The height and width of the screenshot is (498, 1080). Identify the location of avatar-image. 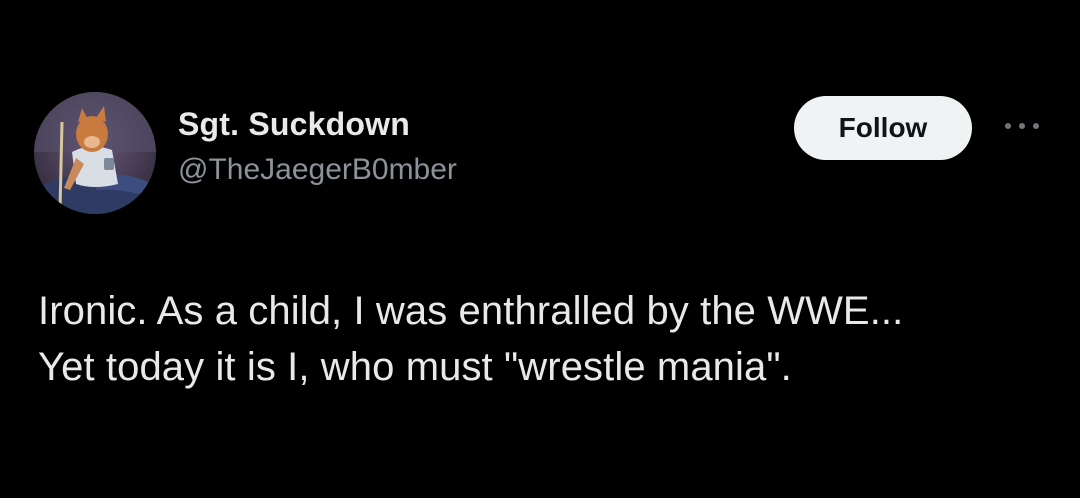
(95, 153).